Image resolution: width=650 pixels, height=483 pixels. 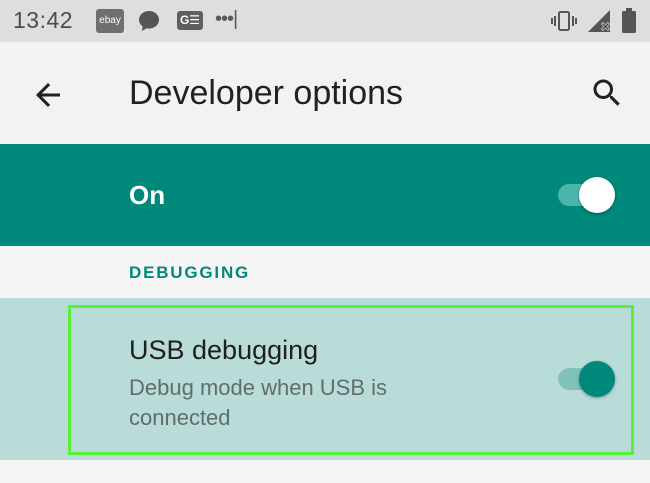 I want to click on page-title: Developer options, so click(x=266, y=93).